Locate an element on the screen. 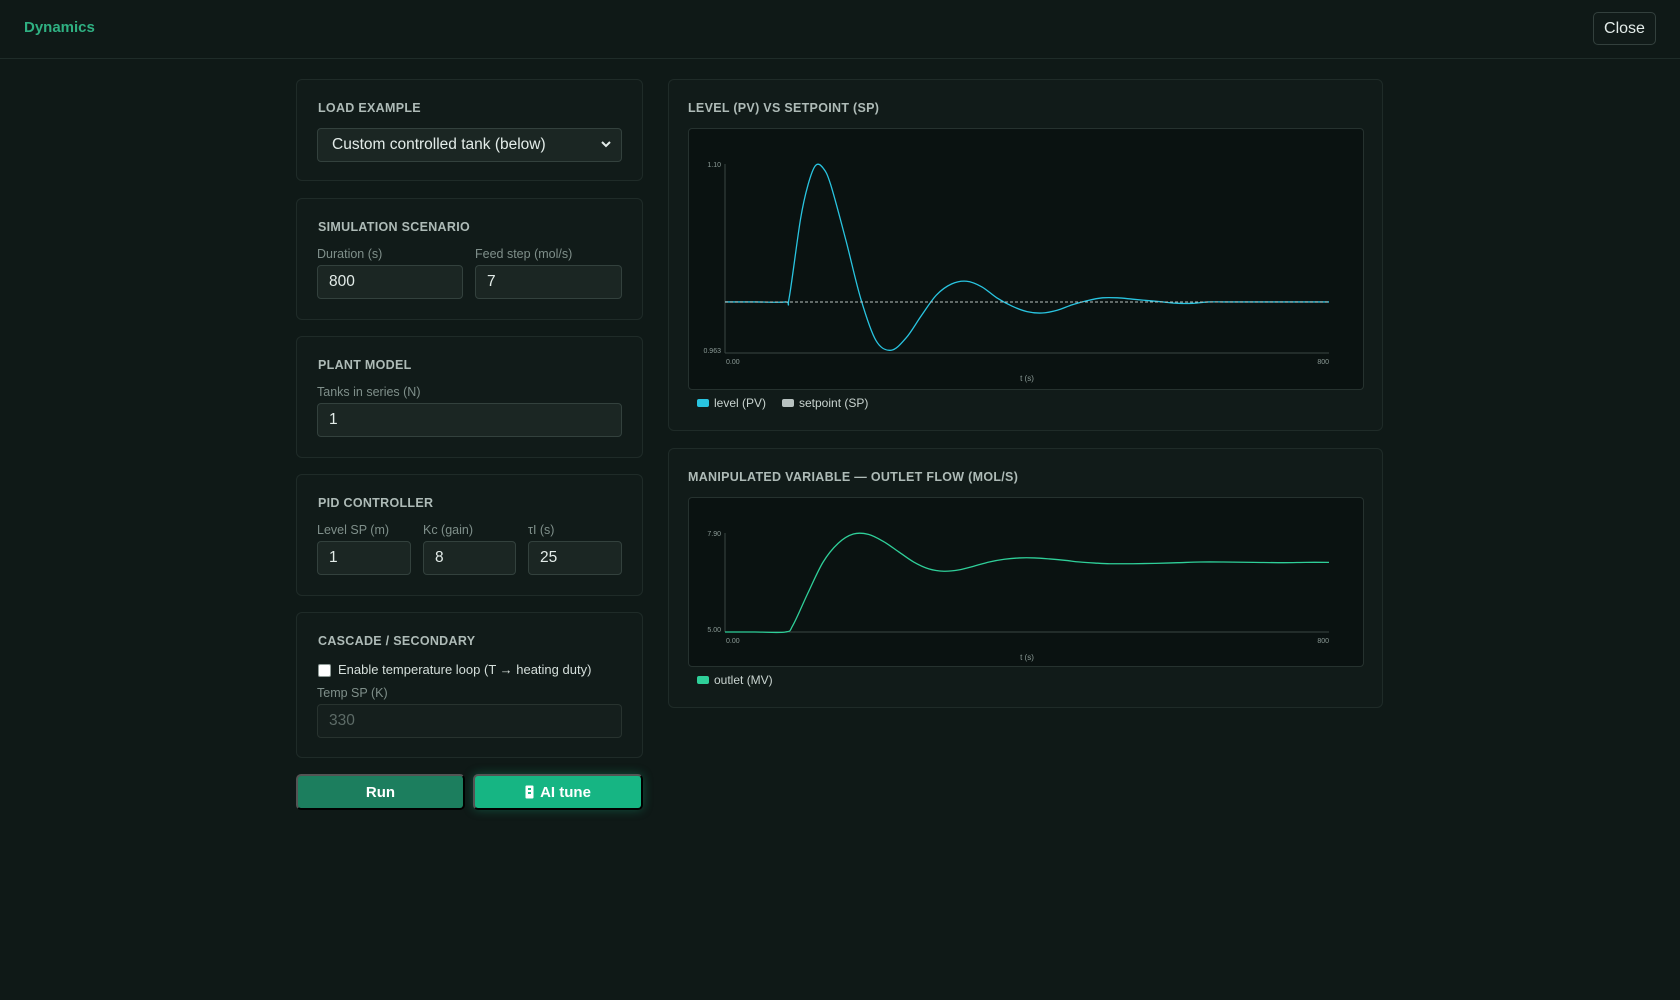  legend-label: outlet (MV) is located at coordinates (743, 680).